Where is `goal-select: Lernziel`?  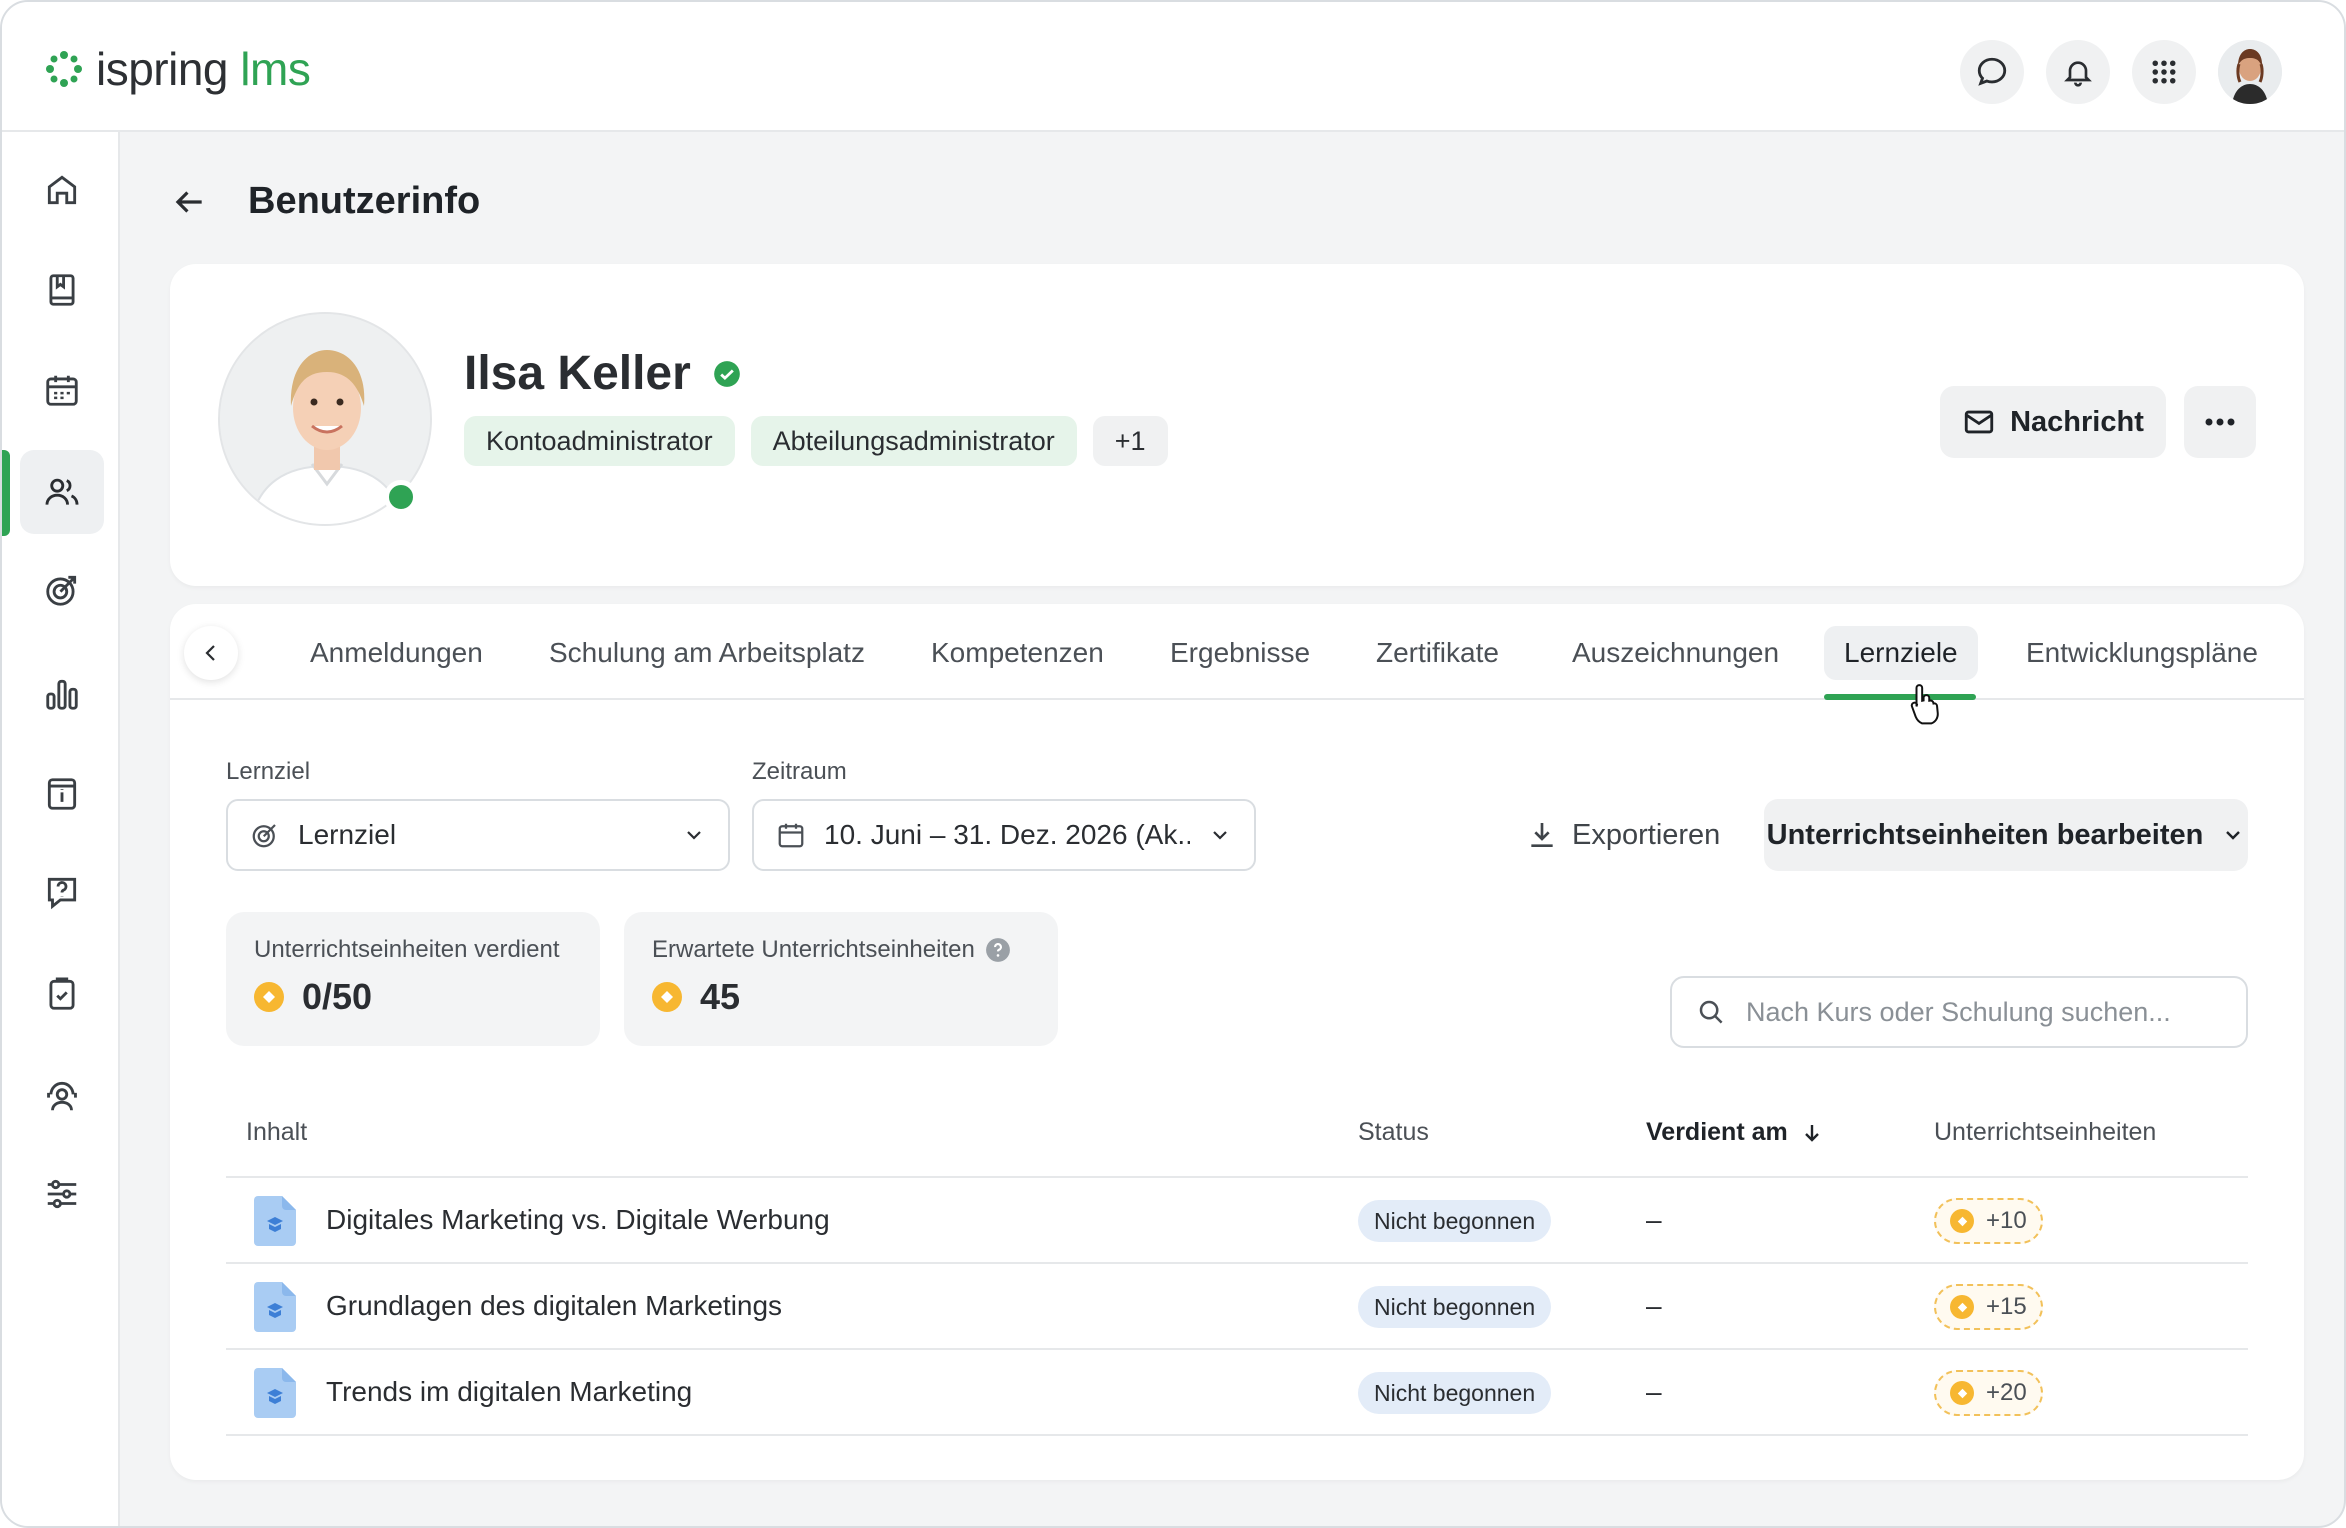 goal-select: Lernziel is located at coordinates (478, 835).